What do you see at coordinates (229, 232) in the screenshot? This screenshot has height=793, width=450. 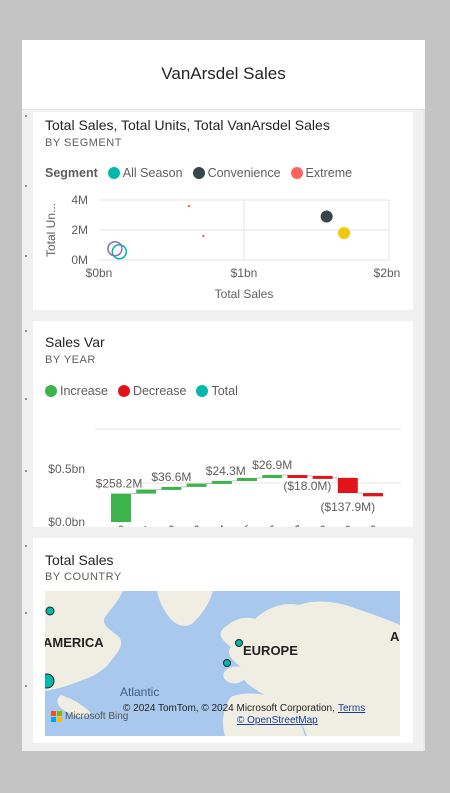 I see `scatter-points` at bounding box center [229, 232].